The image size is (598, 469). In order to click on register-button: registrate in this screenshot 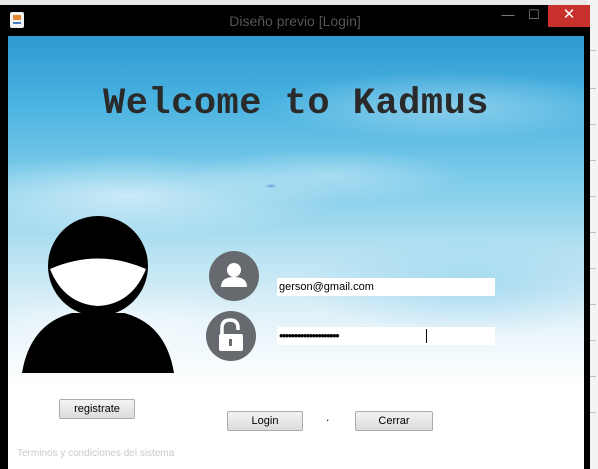, I will do `click(97, 409)`.